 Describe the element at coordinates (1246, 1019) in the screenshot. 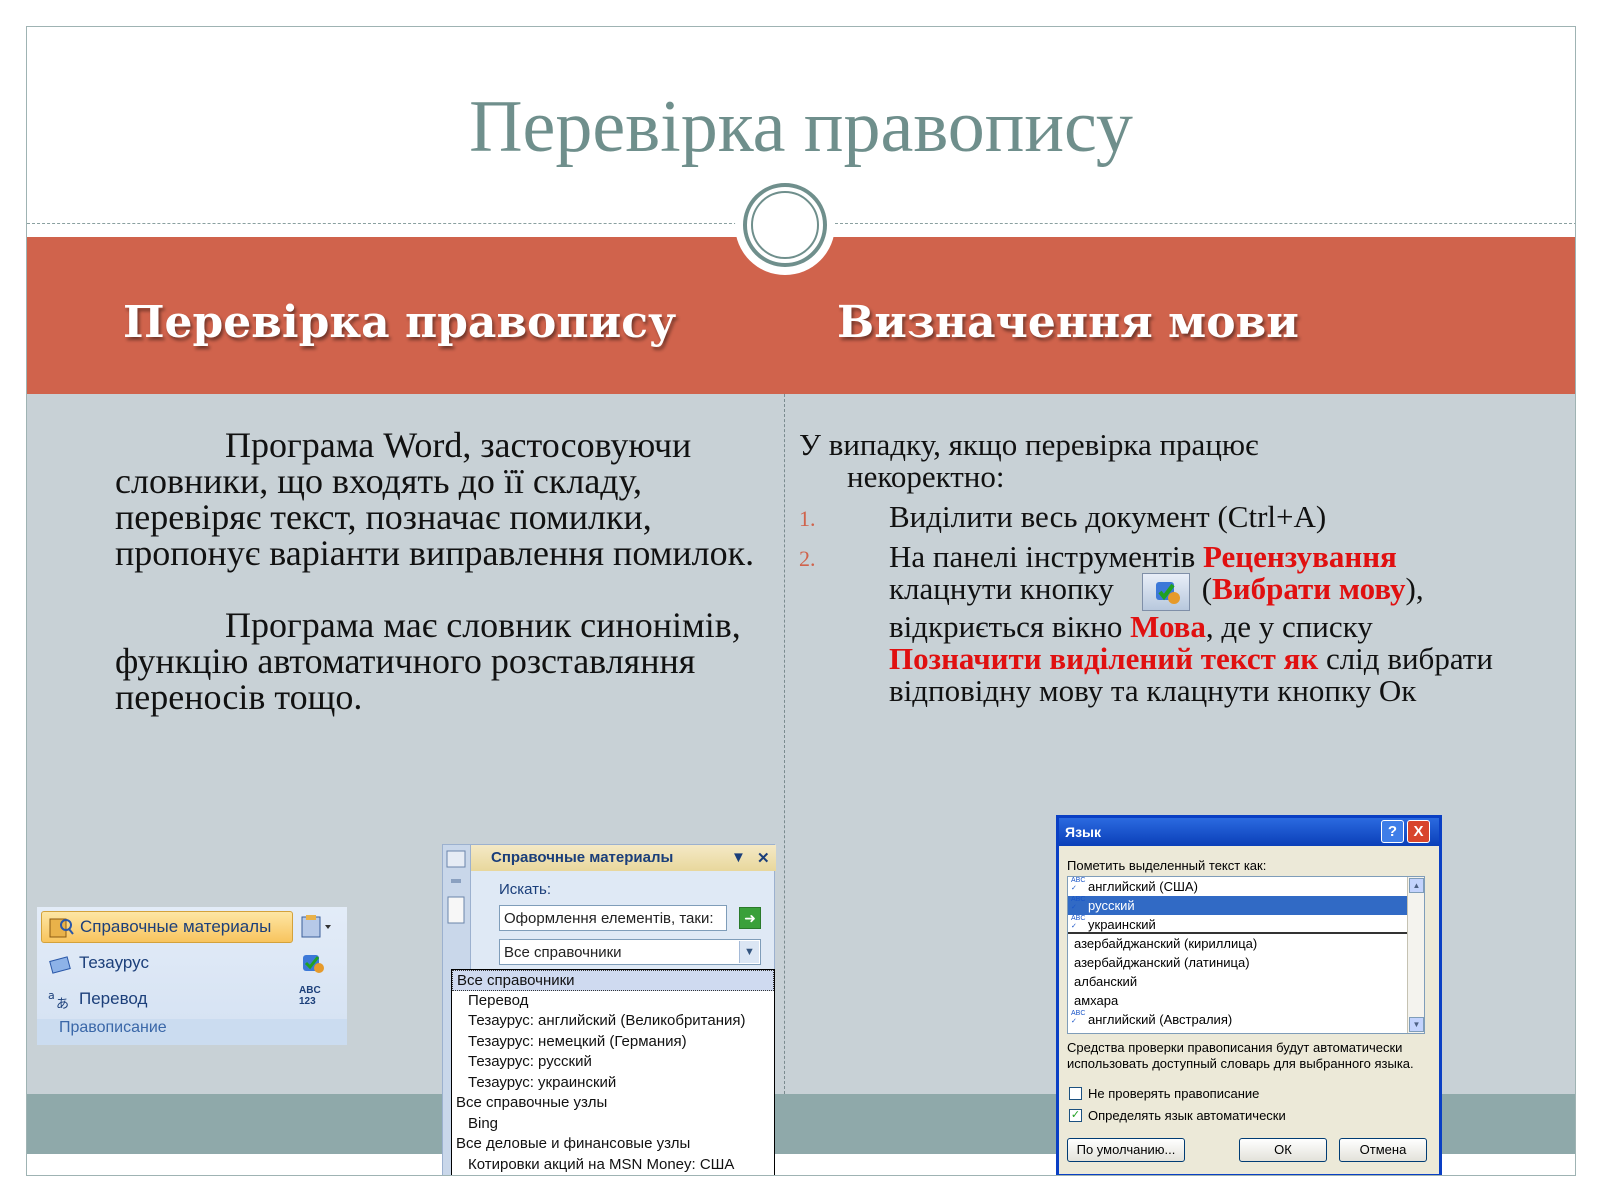

I see `language-option: ABC ✓ английский (Австралия)` at that location.